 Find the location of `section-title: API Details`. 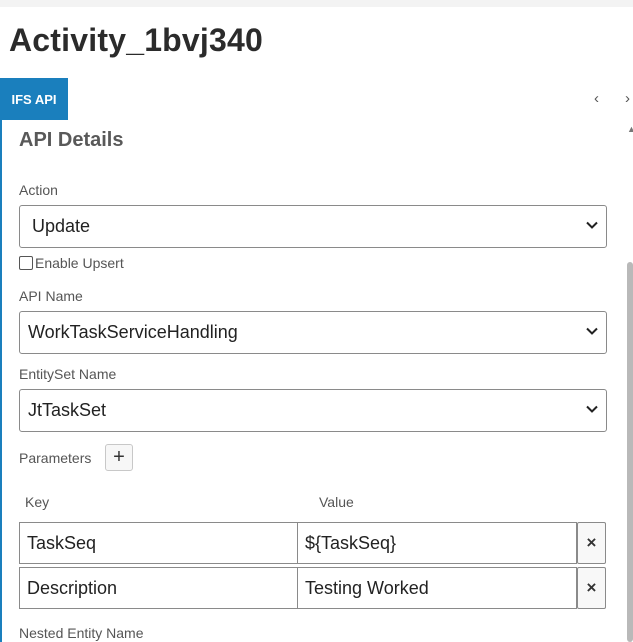

section-title: API Details is located at coordinates (71, 140).